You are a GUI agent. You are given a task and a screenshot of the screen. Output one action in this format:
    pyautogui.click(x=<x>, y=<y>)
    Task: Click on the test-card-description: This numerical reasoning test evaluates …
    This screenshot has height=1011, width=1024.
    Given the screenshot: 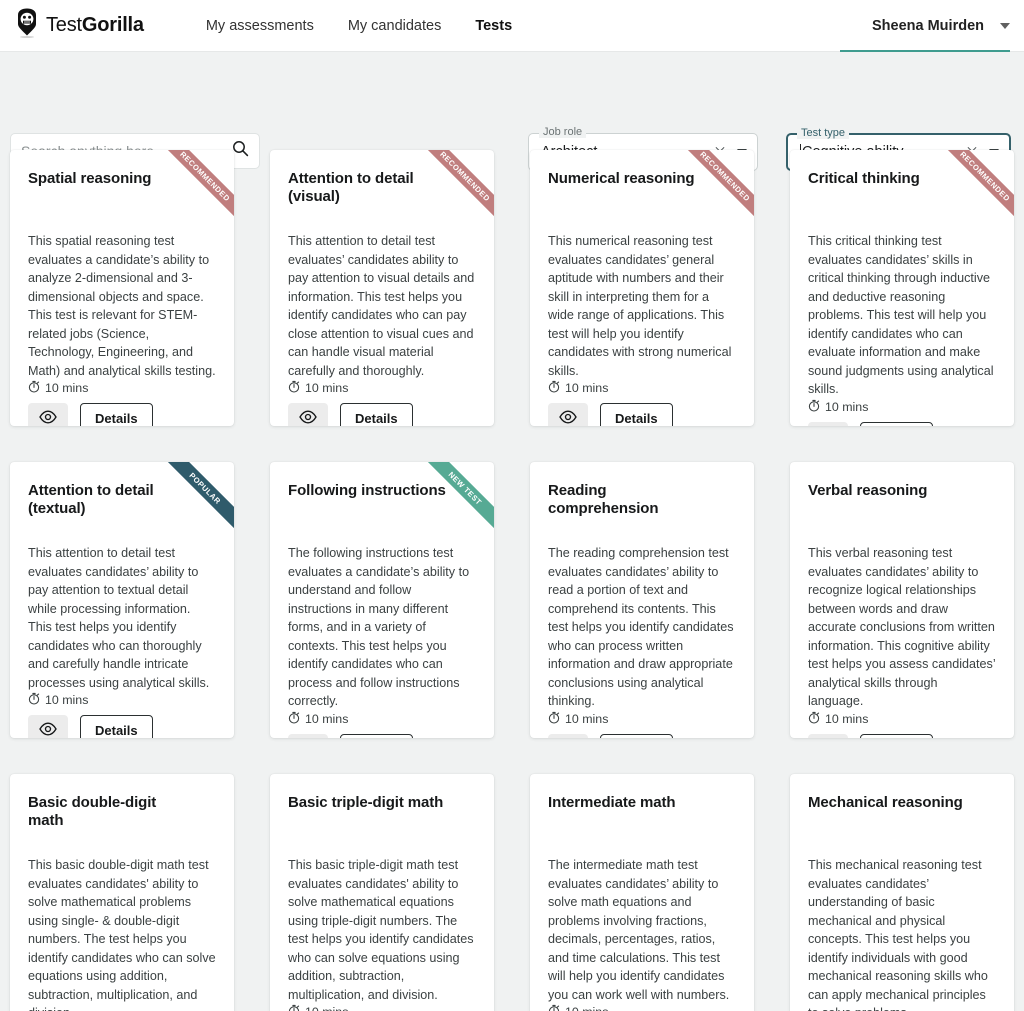 What is the action you would take?
    pyautogui.click(x=640, y=306)
    